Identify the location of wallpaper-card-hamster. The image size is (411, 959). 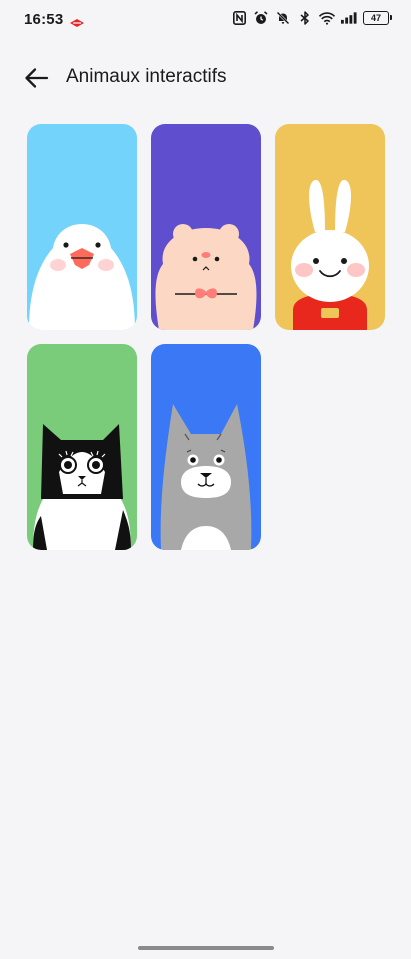
(206, 227).